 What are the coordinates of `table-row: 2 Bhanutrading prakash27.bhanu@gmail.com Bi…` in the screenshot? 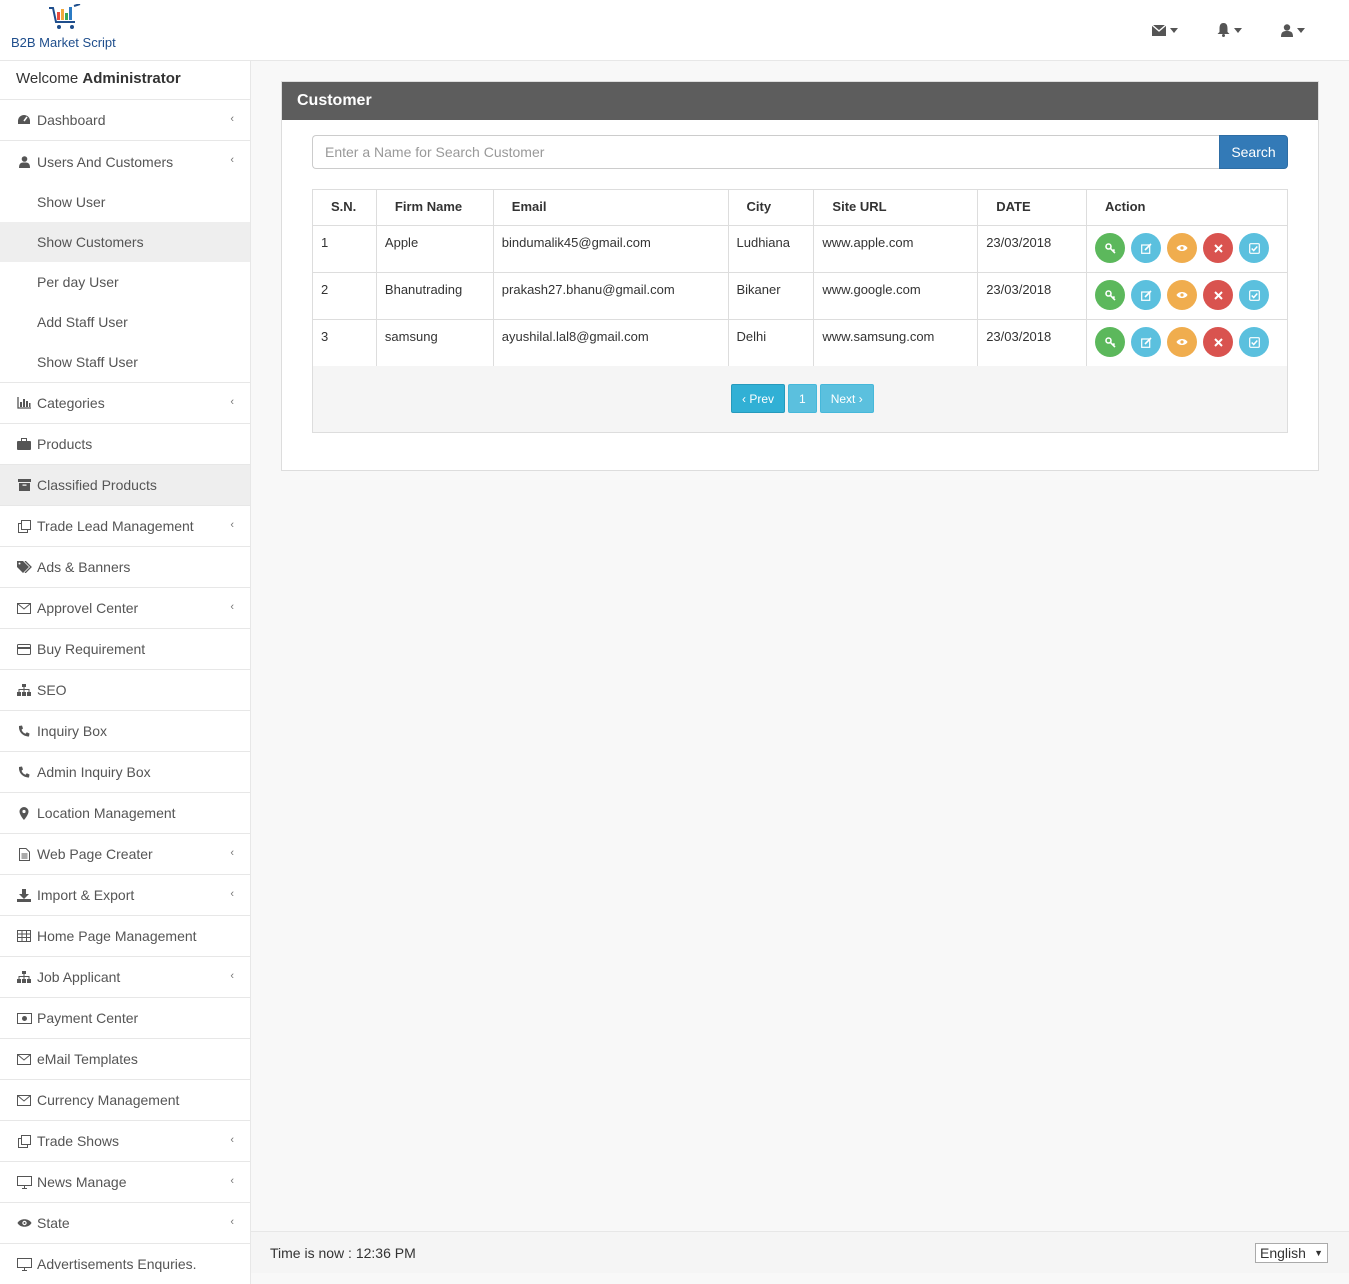 It's located at (800, 296).